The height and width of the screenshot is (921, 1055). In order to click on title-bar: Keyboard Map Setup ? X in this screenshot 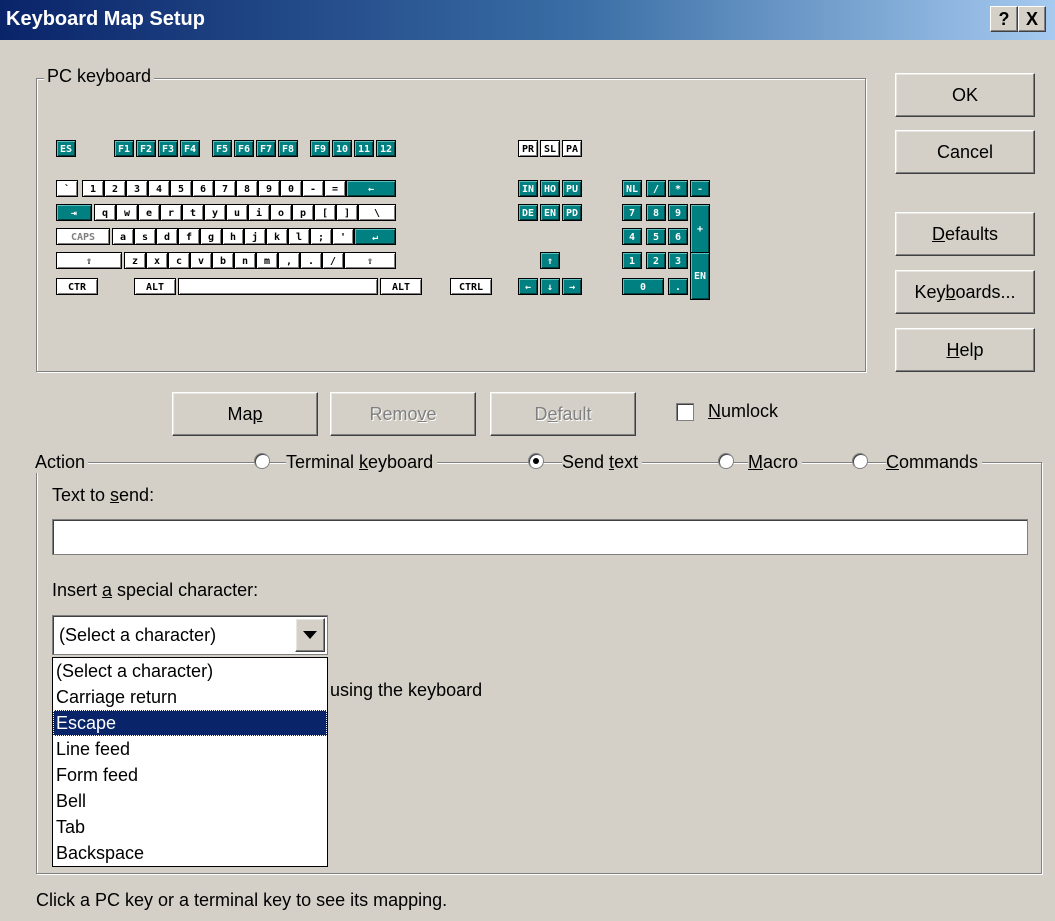, I will do `click(527, 20)`.